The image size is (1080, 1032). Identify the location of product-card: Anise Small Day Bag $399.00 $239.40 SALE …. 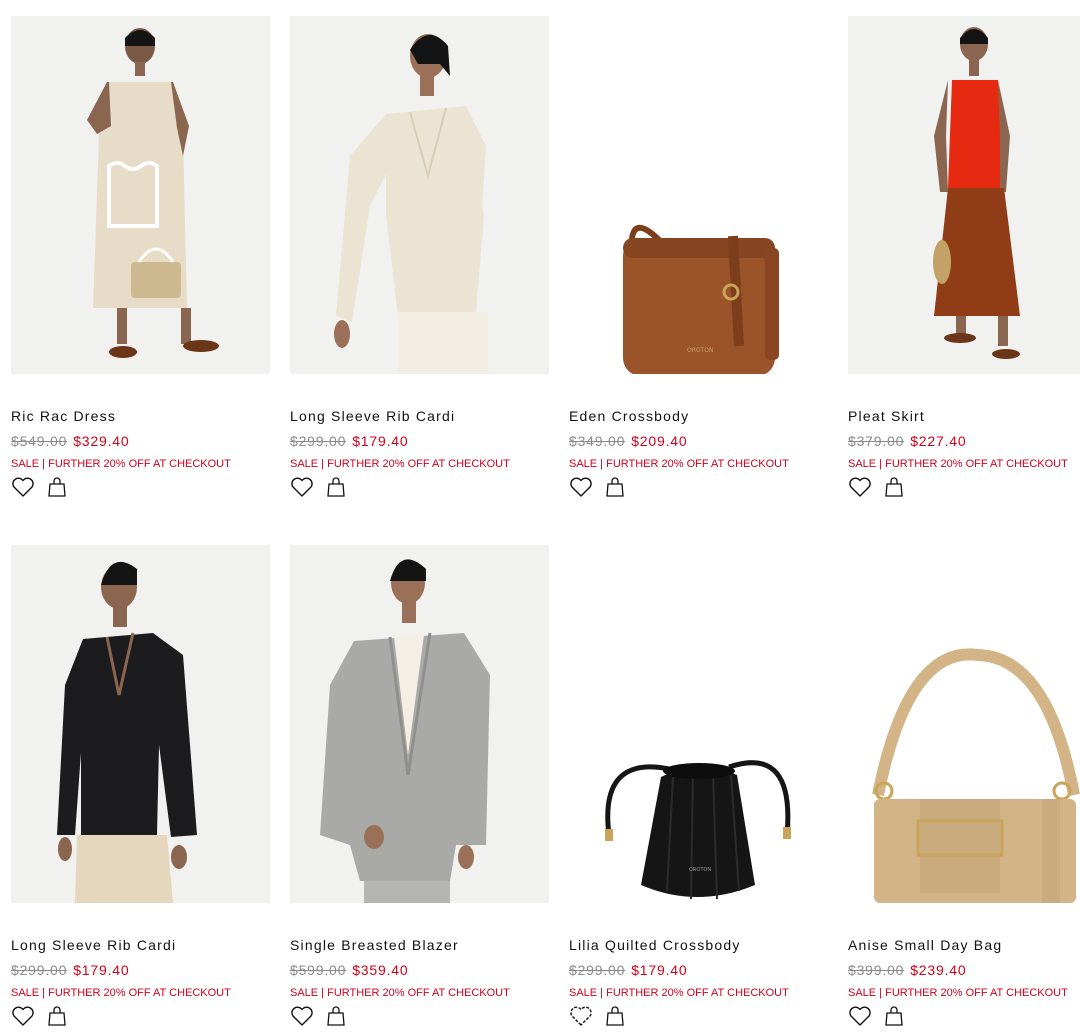
(964, 785).